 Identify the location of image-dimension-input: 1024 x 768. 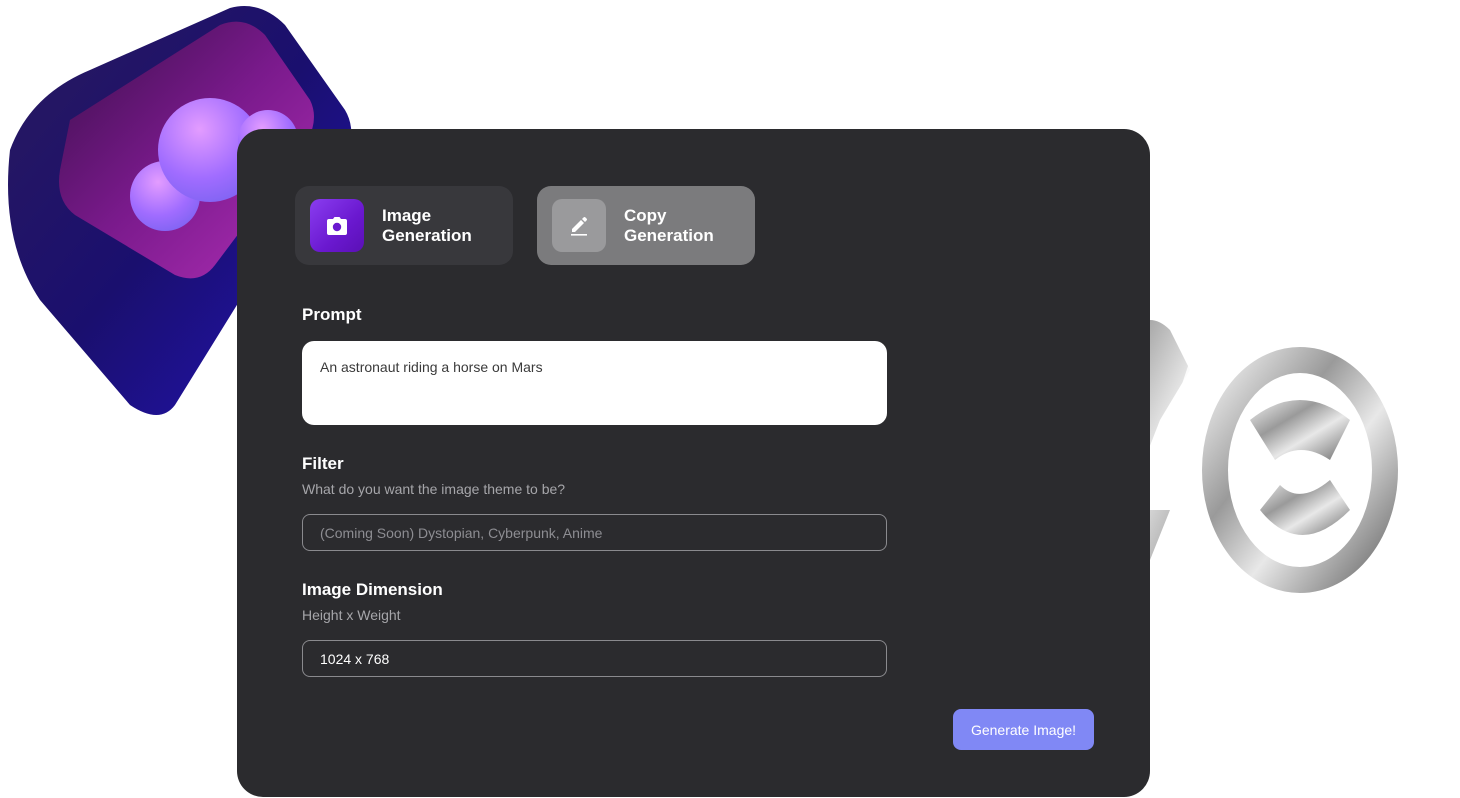
(594, 658).